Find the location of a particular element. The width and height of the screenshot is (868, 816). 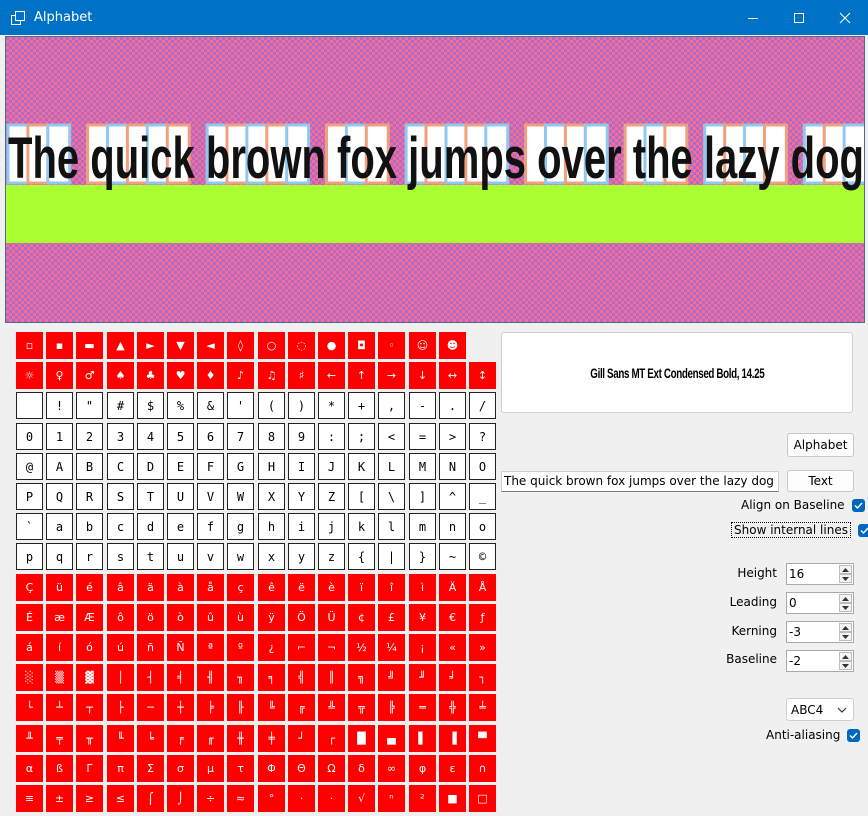

glyph-cell: Γ is located at coordinates (89, 768).